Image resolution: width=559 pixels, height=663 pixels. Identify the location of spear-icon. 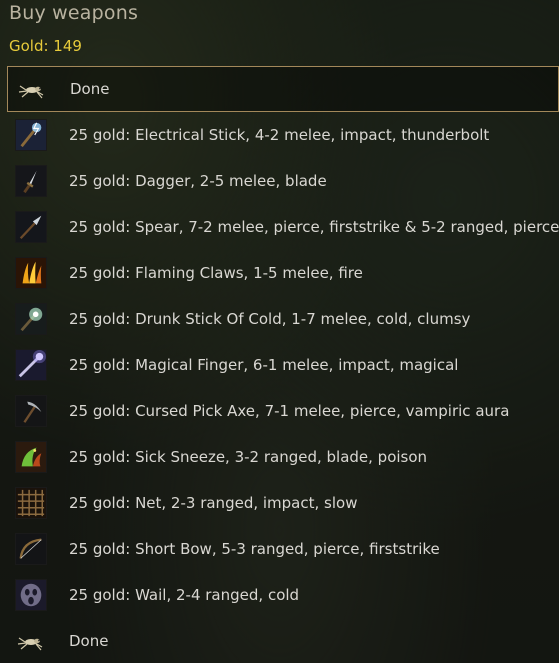
(31, 227).